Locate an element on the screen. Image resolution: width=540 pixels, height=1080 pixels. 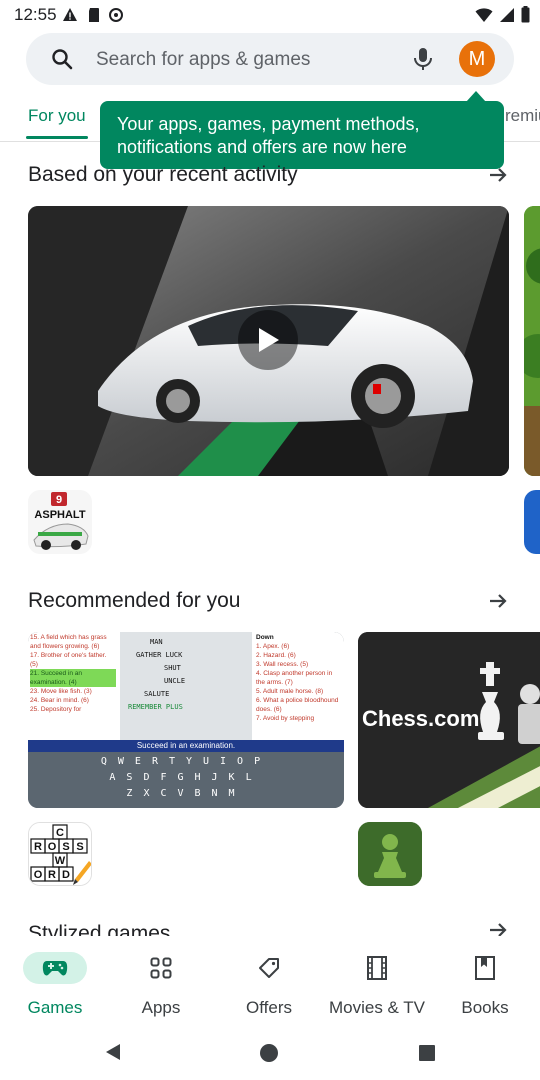
nav-item-books: Books is located at coordinates (485, 980).